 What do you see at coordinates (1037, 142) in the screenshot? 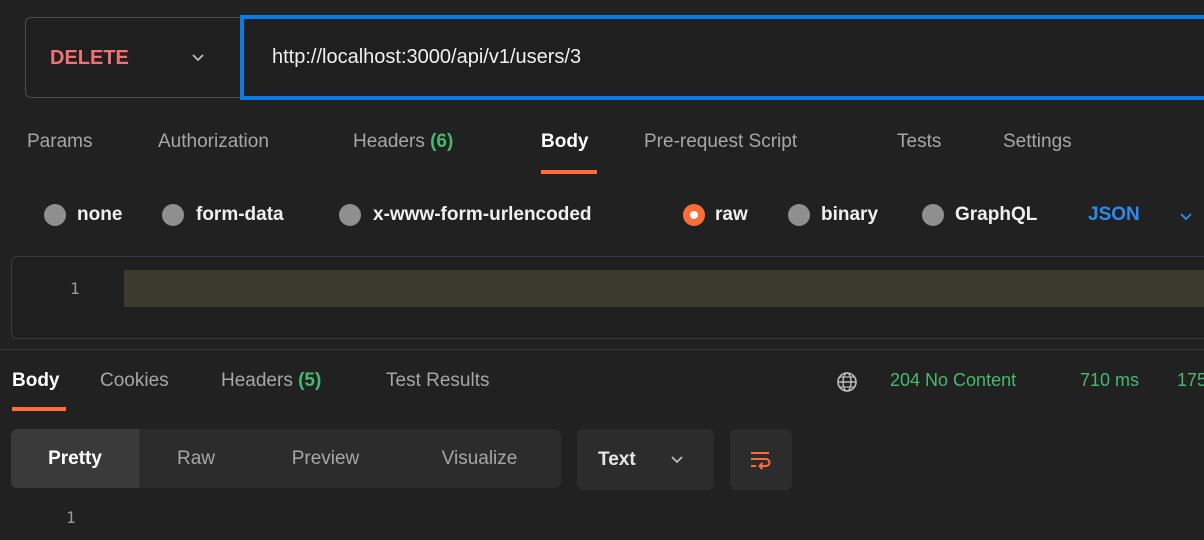
I see `tab-settings: Settings` at bounding box center [1037, 142].